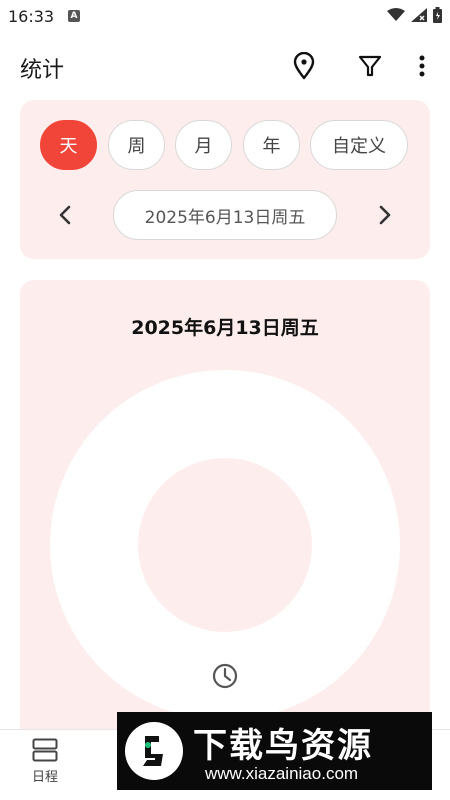 Image resolution: width=450 pixels, height=800 pixels. I want to click on watermark-title: 下载鸟资源, so click(283, 746).